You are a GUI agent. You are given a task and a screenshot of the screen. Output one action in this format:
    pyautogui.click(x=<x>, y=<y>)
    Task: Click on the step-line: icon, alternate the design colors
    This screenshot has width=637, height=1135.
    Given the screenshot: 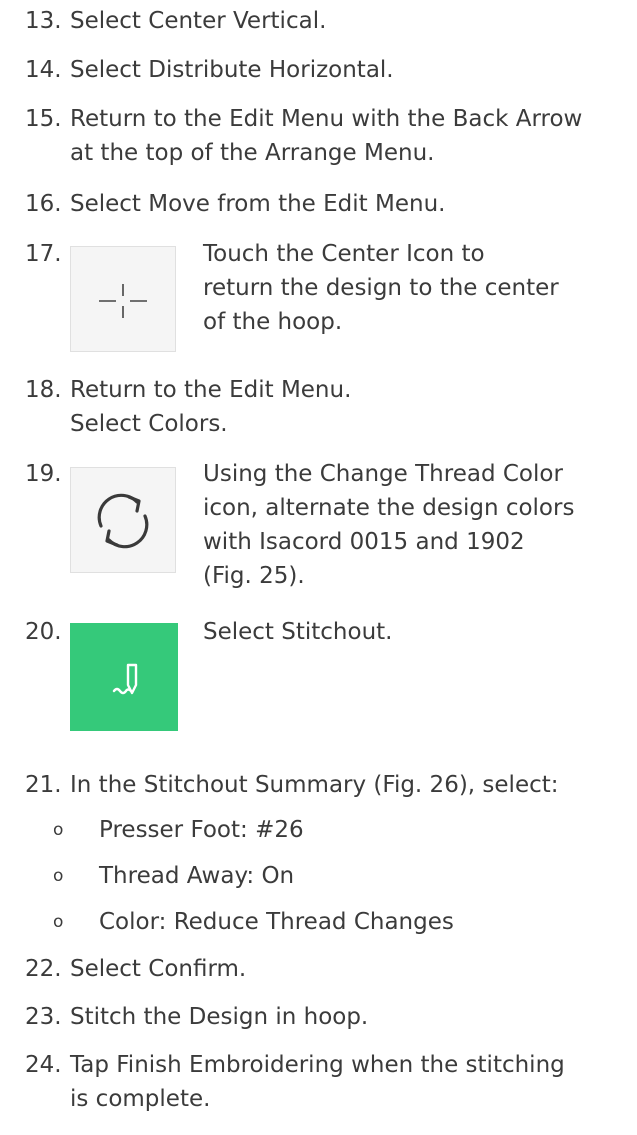 What is the action you would take?
    pyautogui.click(x=389, y=508)
    